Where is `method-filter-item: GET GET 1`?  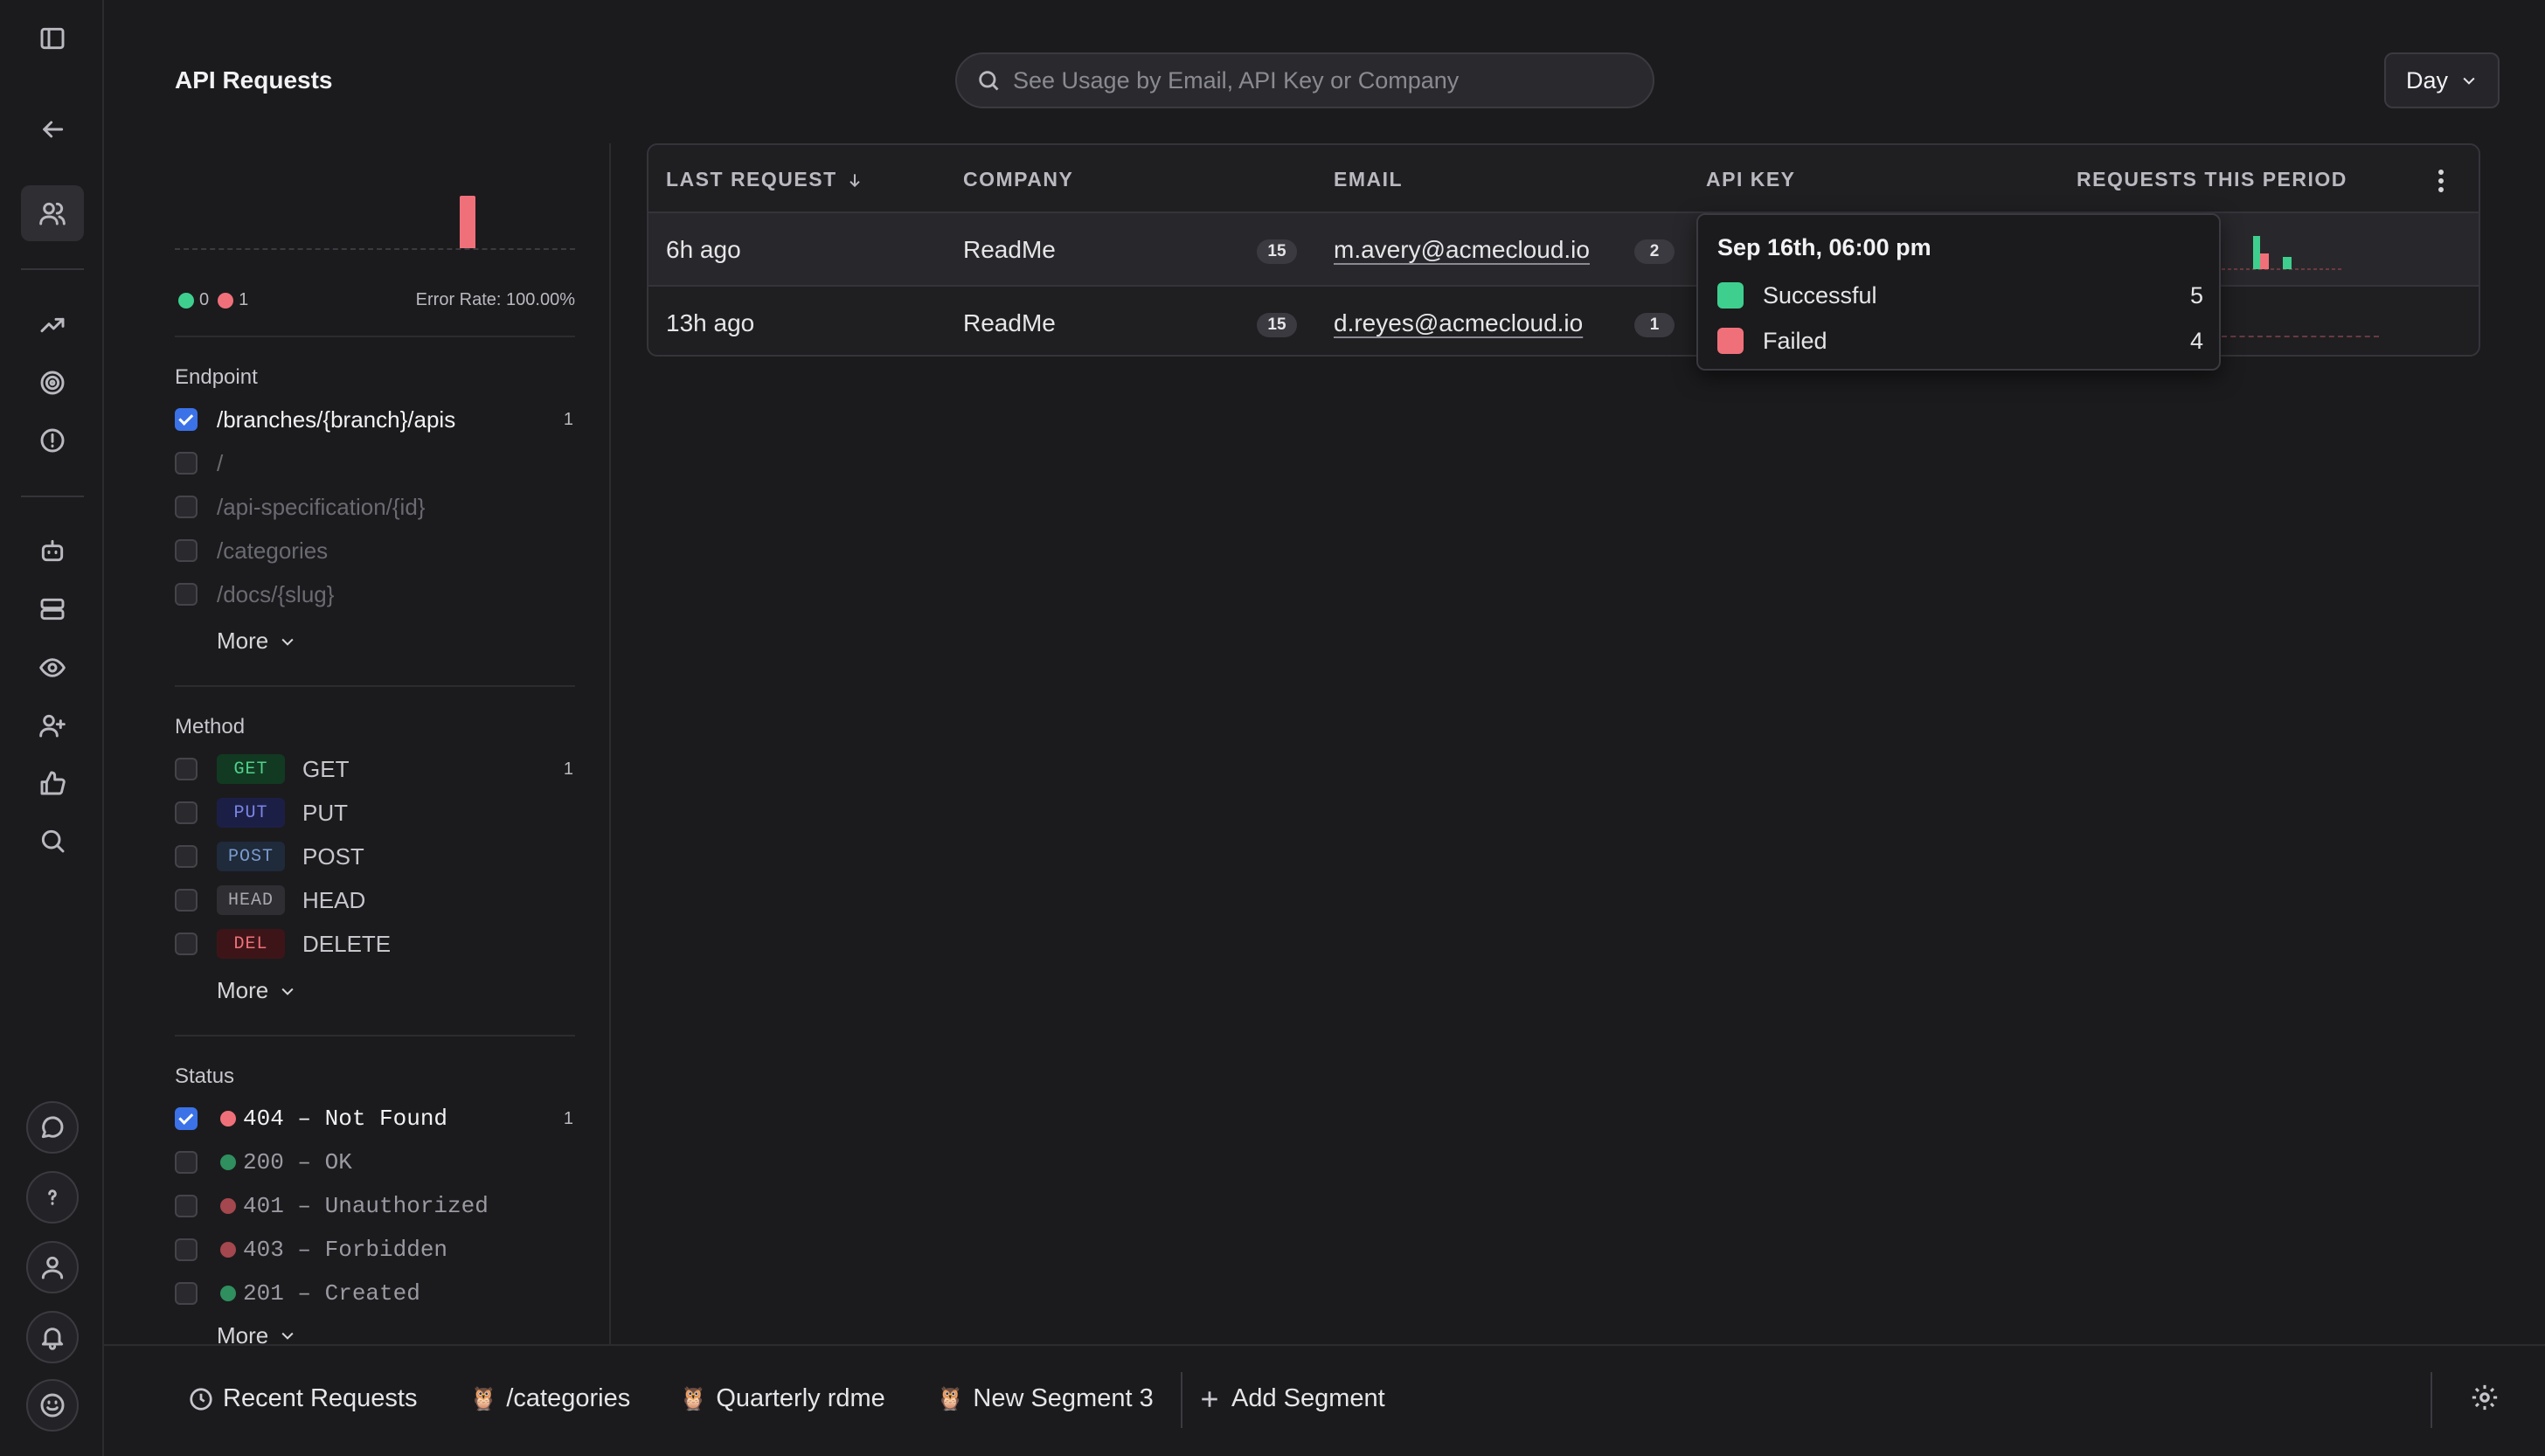 method-filter-item: GET GET 1 is located at coordinates (375, 769).